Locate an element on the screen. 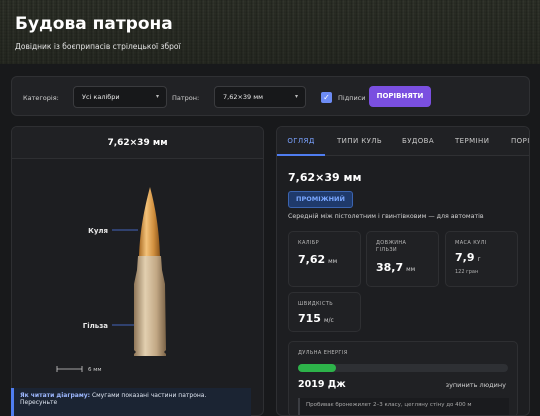  cartridge-label: Патрон: is located at coordinates (186, 98).